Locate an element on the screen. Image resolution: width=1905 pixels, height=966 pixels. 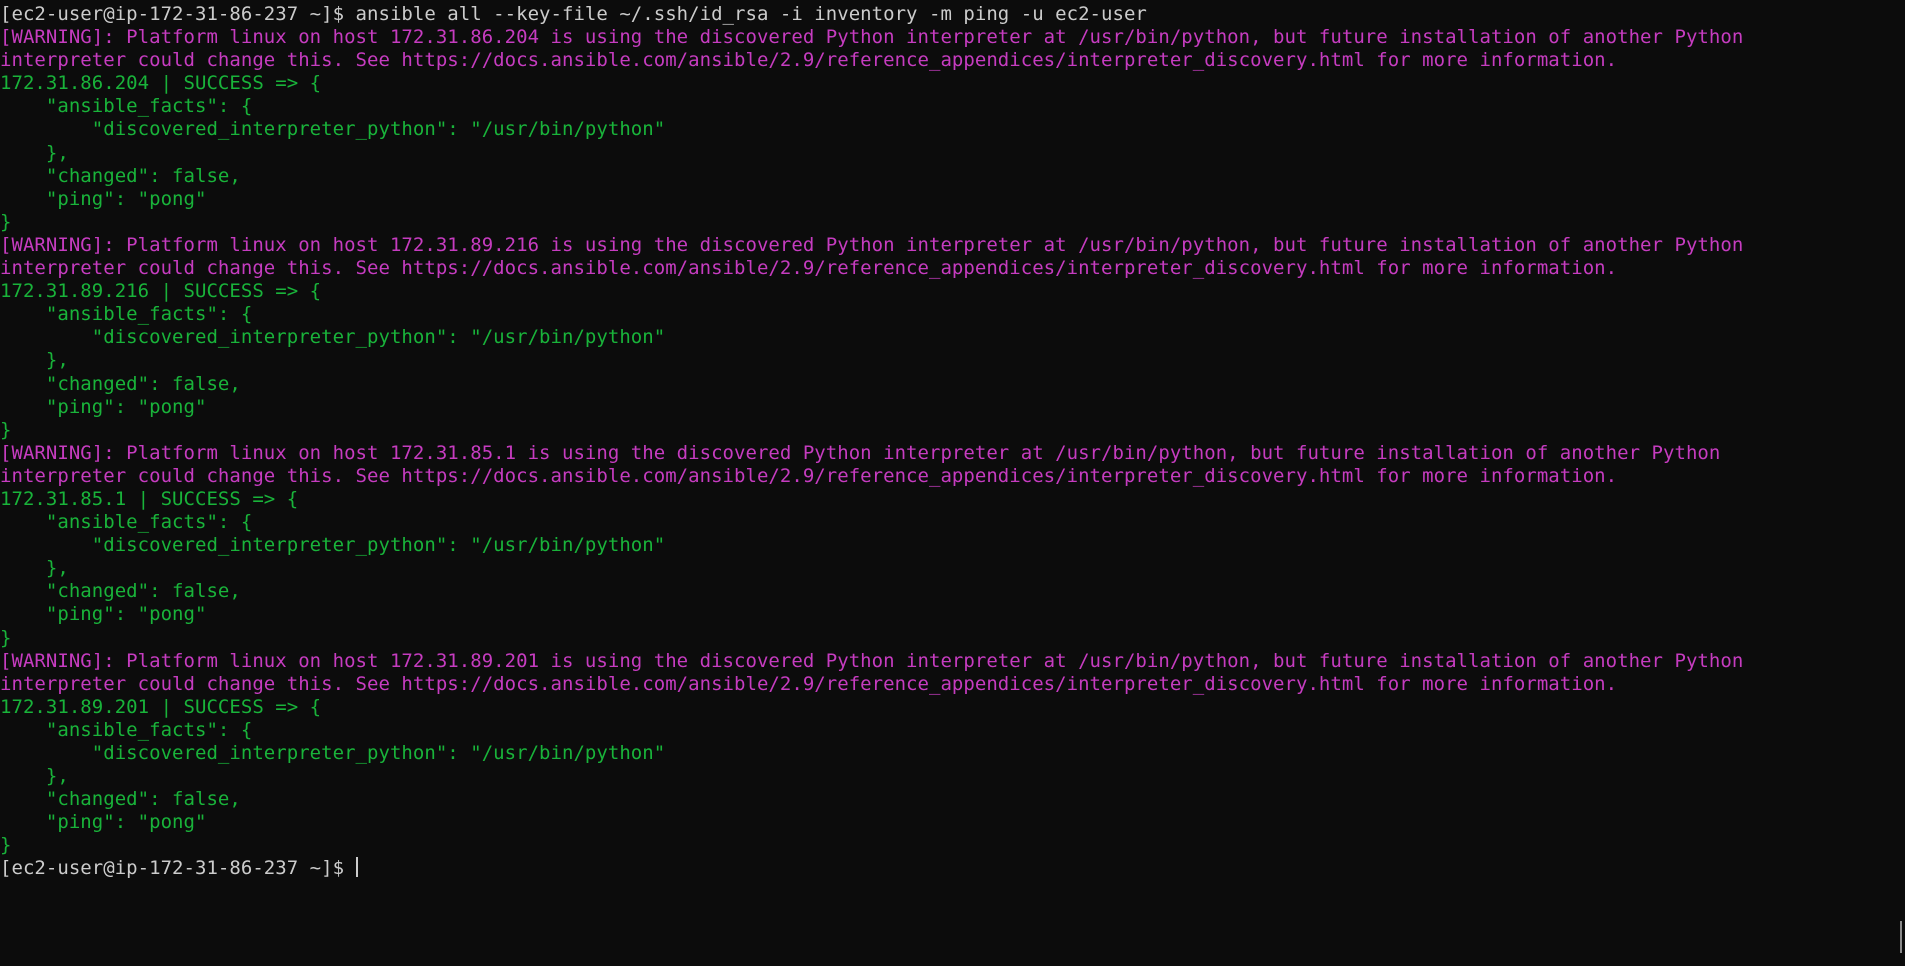
final-prompt: [ec2-user@ip-172-31-86-237 ~]$ is located at coordinates (178, 868).